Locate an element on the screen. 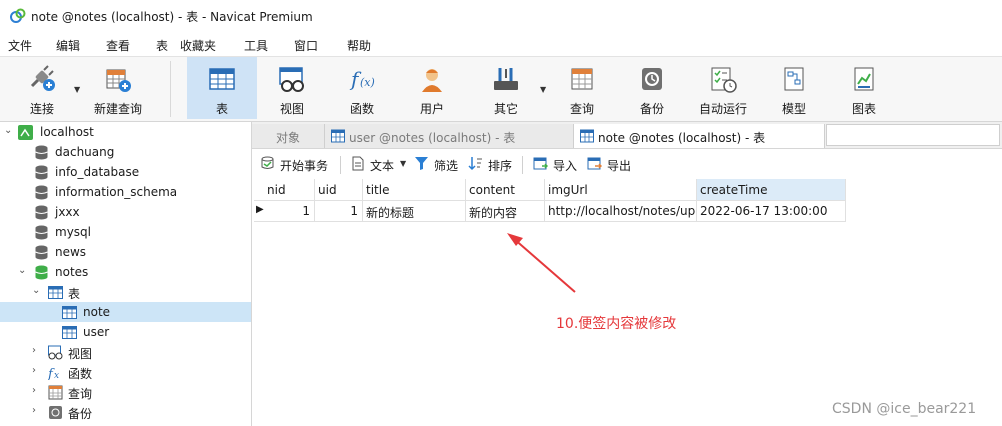 This screenshot has width=1002, height=426. annotation-text: 10.便签内容被修改 is located at coordinates (616, 324).